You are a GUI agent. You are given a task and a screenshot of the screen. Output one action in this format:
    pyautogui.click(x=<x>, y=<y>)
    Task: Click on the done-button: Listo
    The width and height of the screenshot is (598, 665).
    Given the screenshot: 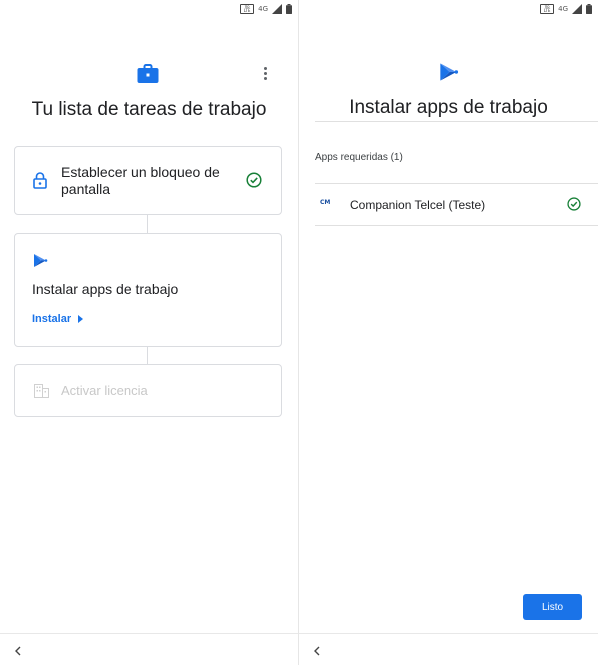 What is the action you would take?
    pyautogui.click(x=552, y=607)
    